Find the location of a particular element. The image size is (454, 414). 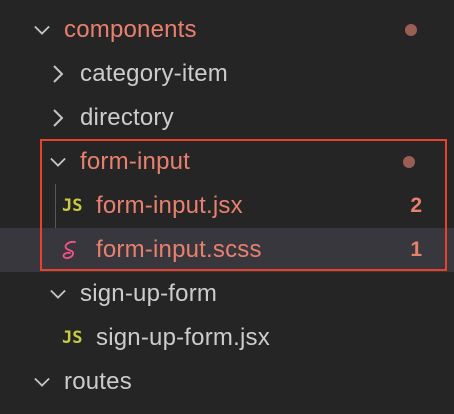

tree-folder-form-input: form-input is located at coordinates (227, 162).